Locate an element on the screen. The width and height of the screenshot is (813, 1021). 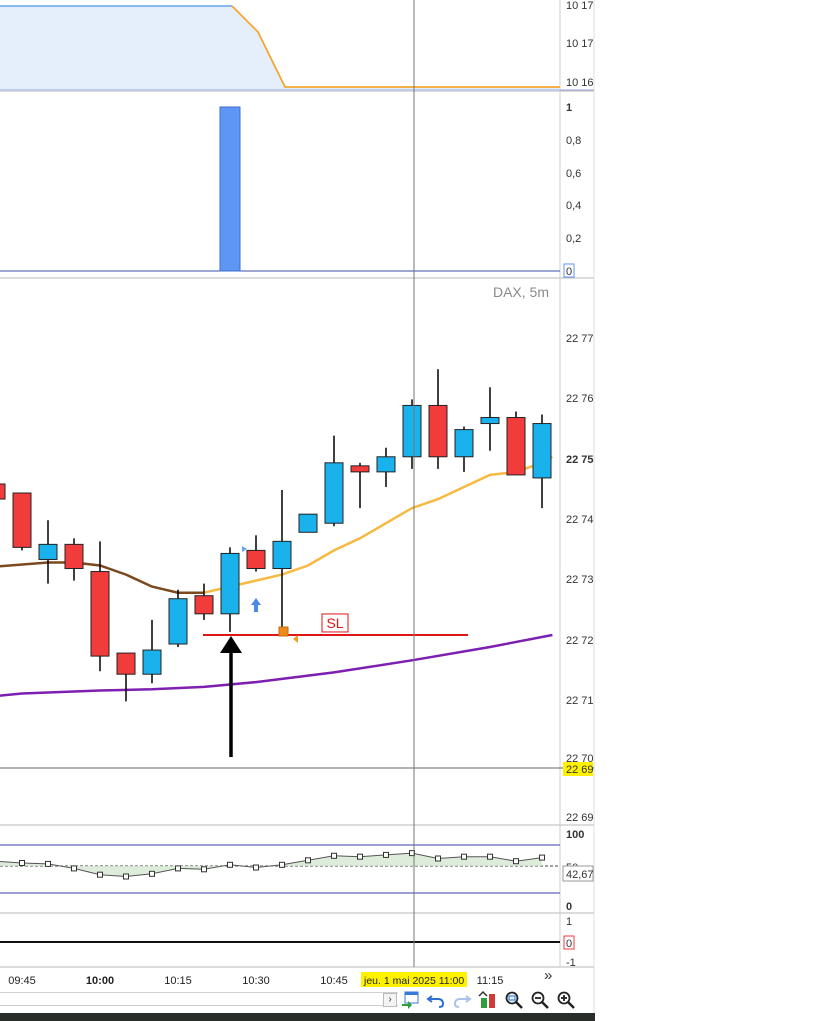
instrument-label: DAX, 5m is located at coordinates (521, 292).